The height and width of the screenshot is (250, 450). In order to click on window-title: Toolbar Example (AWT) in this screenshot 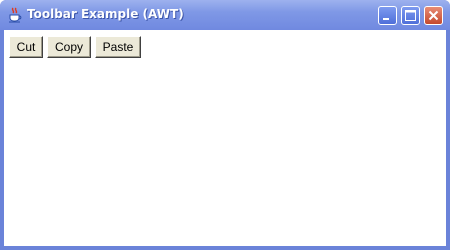, I will do `click(105, 14)`.